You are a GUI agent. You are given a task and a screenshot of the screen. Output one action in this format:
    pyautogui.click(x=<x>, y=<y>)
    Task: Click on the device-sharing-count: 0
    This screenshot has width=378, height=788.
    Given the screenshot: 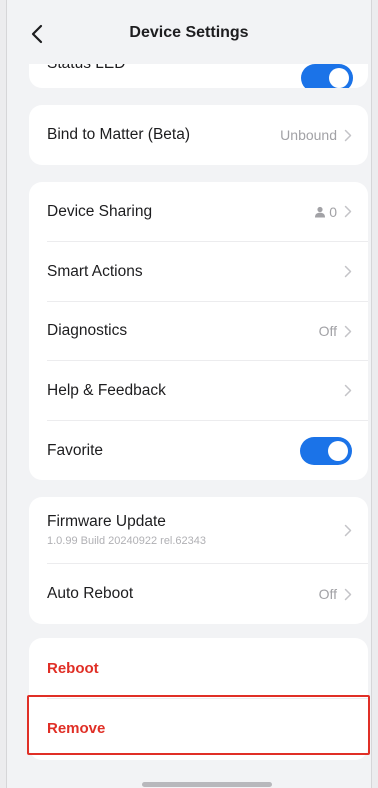 What is the action you would take?
    pyautogui.click(x=333, y=211)
    